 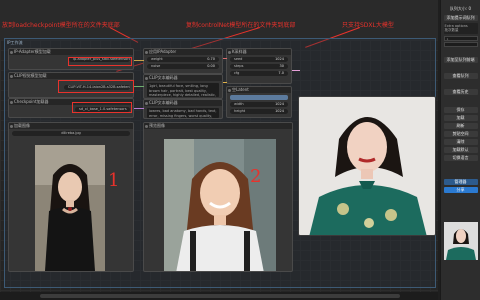 What do you see at coordinates (71, 52) in the screenshot?
I see `node-title: IP-Adapter模型加载` at bounding box center [71, 52].